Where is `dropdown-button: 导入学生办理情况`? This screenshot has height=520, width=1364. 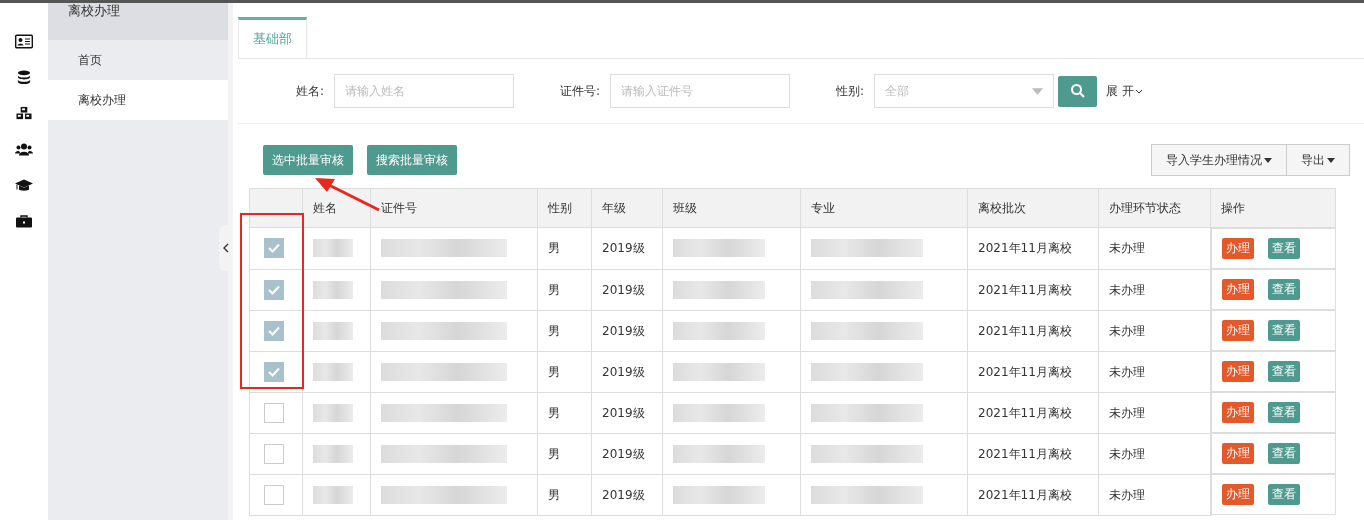
dropdown-button: 导入学生办理情况 is located at coordinates (1219, 160).